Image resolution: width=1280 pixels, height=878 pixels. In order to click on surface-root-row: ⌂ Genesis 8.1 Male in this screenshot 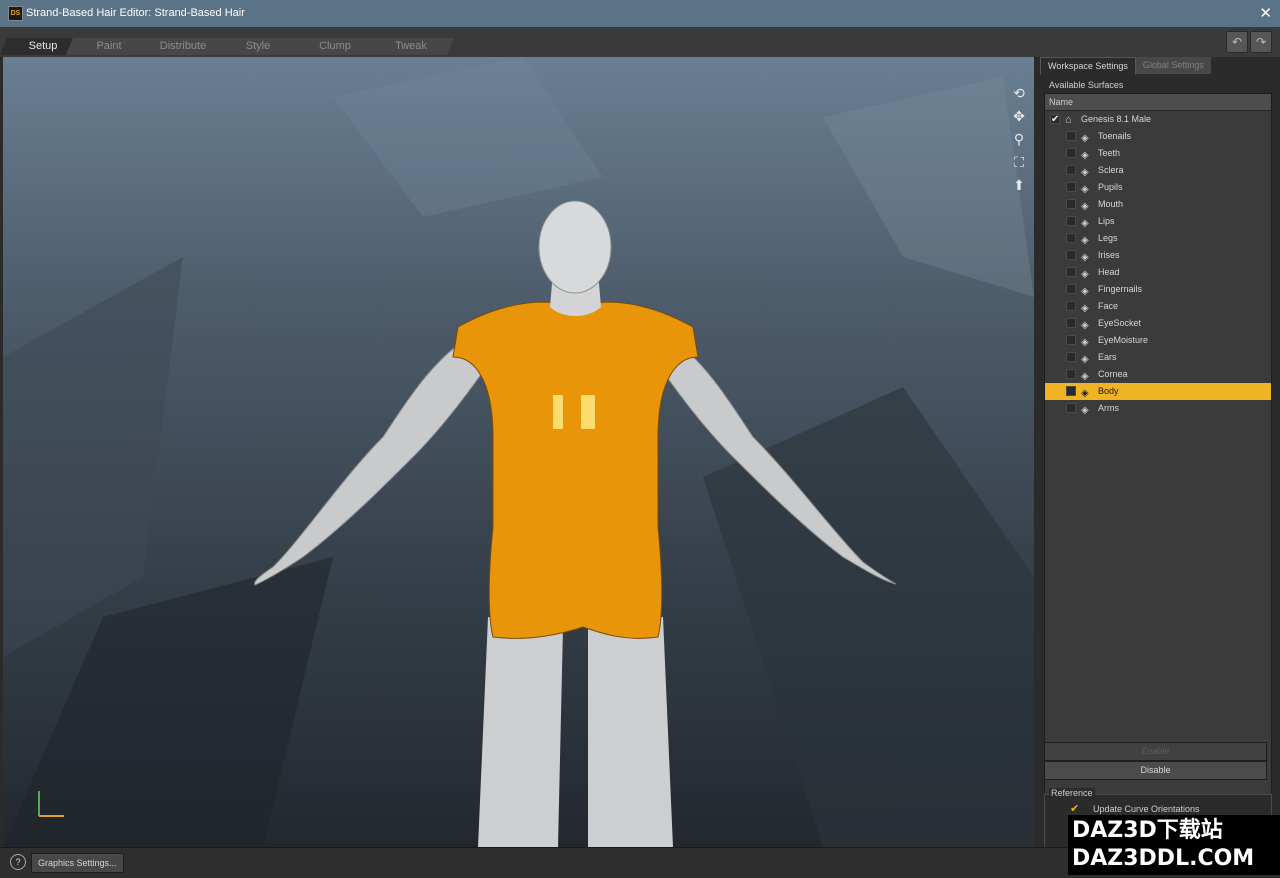, I will do `click(1158, 119)`.